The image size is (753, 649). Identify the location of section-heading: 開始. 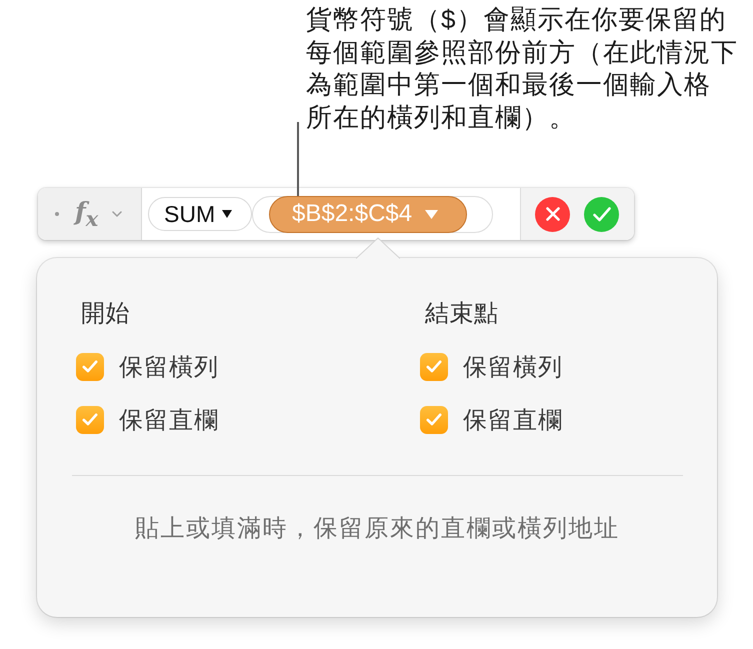
(105, 314).